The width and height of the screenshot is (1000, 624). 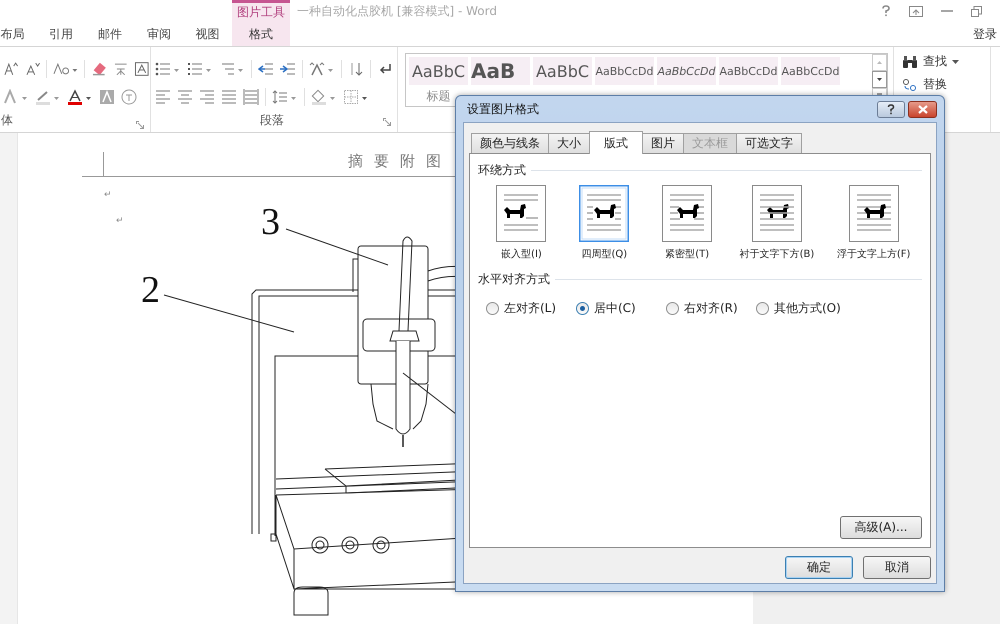 What do you see at coordinates (910, 85) in the screenshot?
I see `replace-icon` at bounding box center [910, 85].